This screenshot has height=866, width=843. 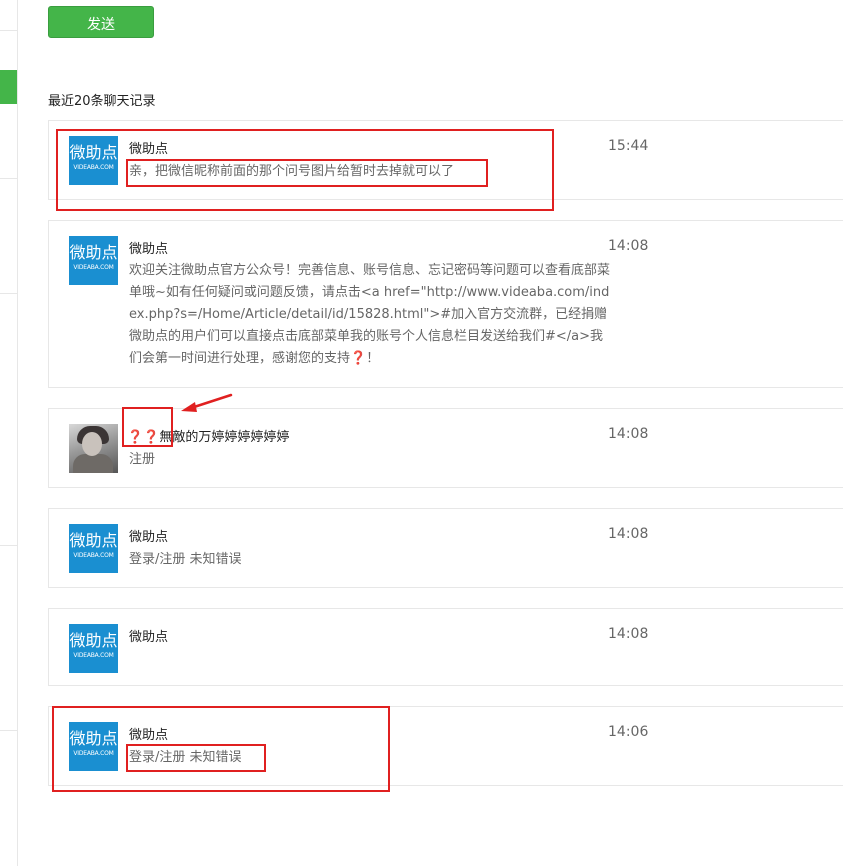 What do you see at coordinates (92, 444) in the screenshot?
I see `avatar-face-shape` at bounding box center [92, 444].